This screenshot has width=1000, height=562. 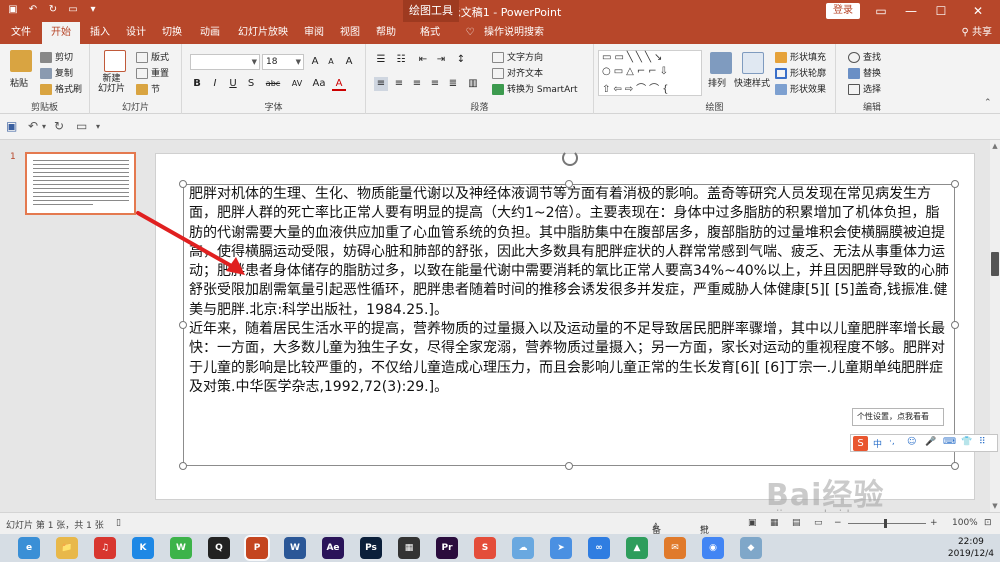 I want to click on bold-button: B, so click(x=197, y=84).